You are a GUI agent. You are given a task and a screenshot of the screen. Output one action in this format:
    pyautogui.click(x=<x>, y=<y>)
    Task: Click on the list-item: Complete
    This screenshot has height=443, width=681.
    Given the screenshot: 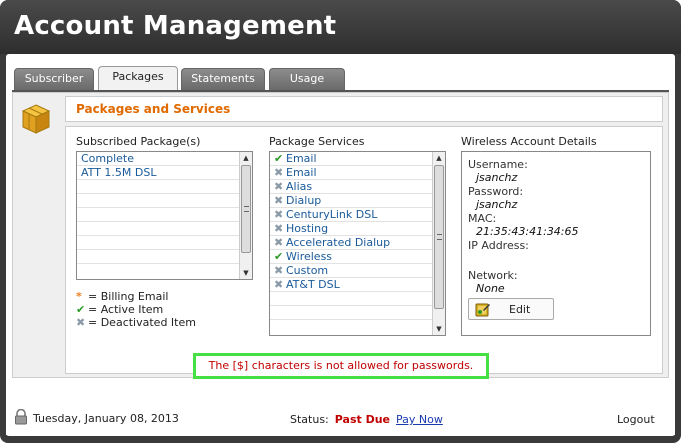 What is the action you would take?
    pyautogui.click(x=164, y=159)
    